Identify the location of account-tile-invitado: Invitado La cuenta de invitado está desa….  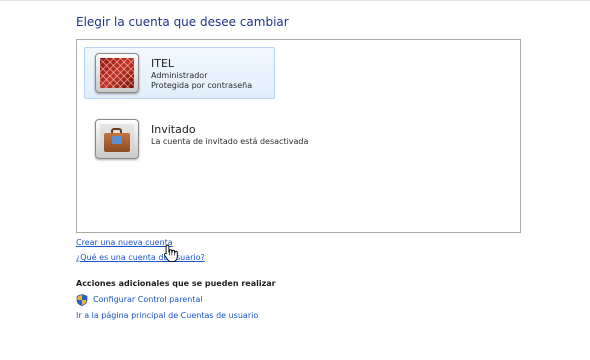
(196, 139).